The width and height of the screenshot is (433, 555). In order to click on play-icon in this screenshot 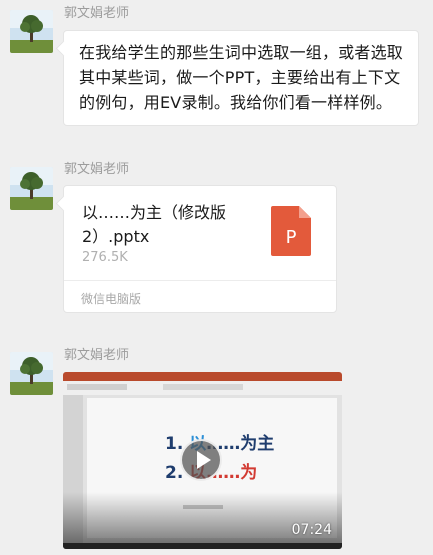, I will do `click(201, 460)`.